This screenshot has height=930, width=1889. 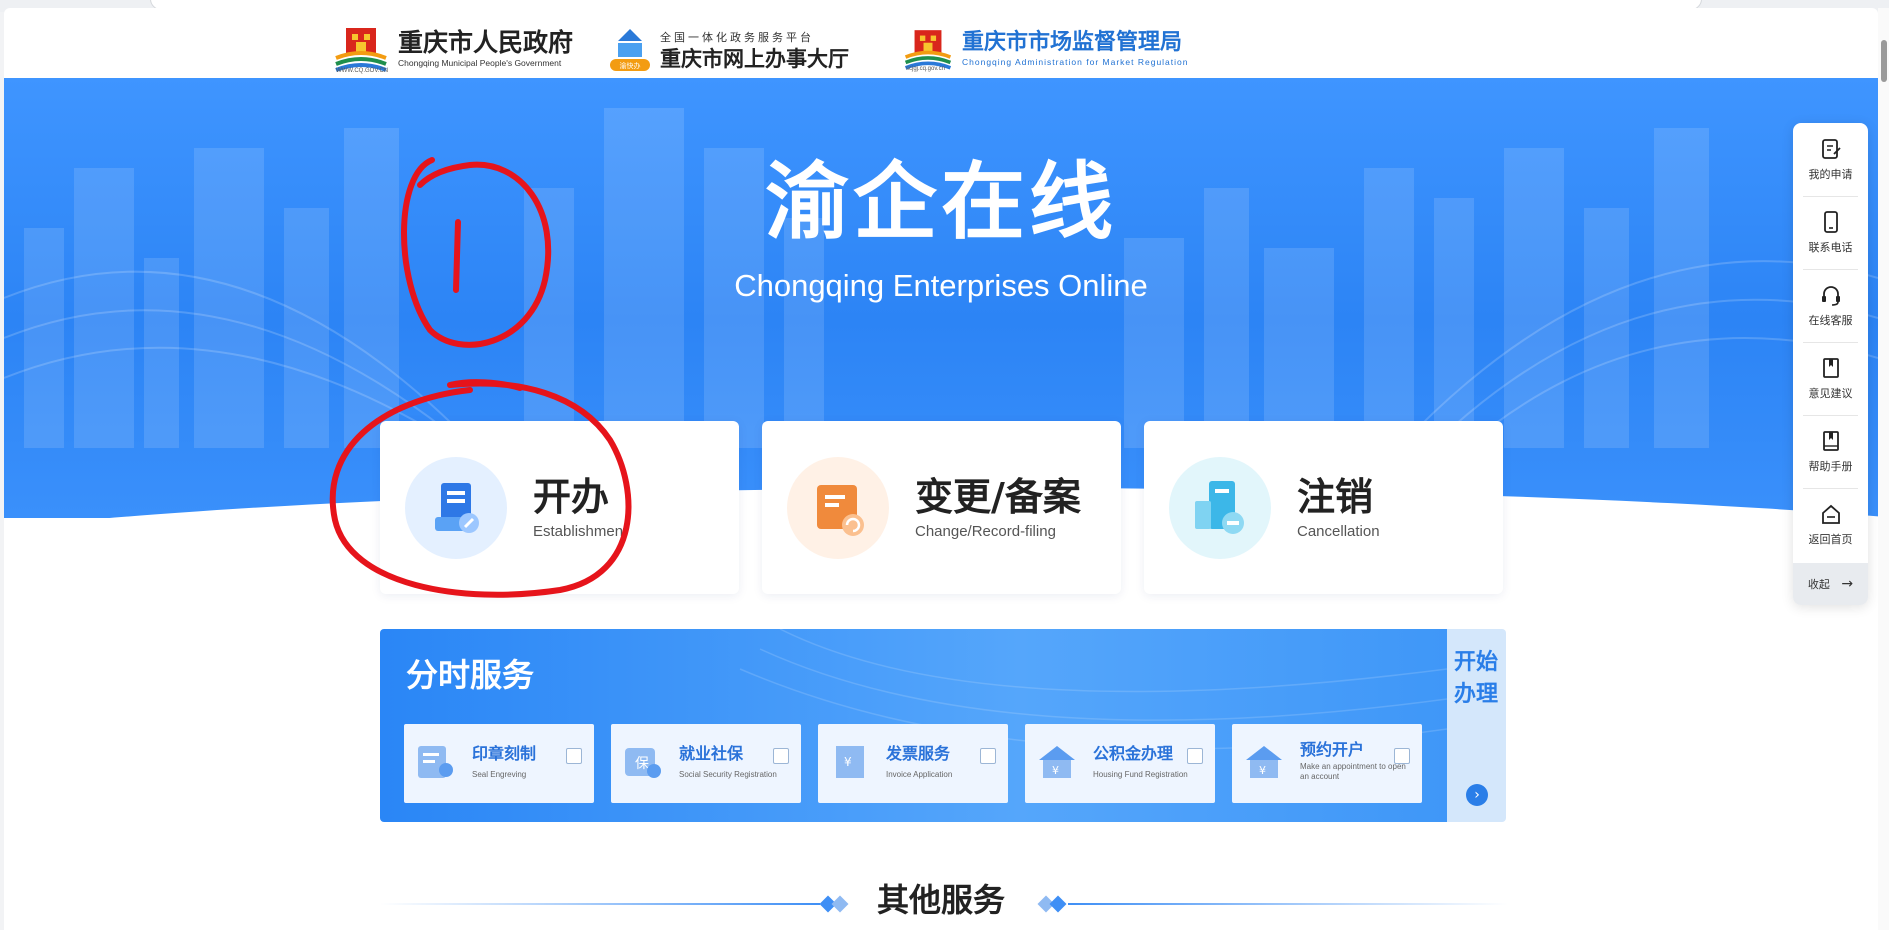 I want to click on card-change-record: 变更/备案 Change/Record-filing, so click(x=941, y=507).